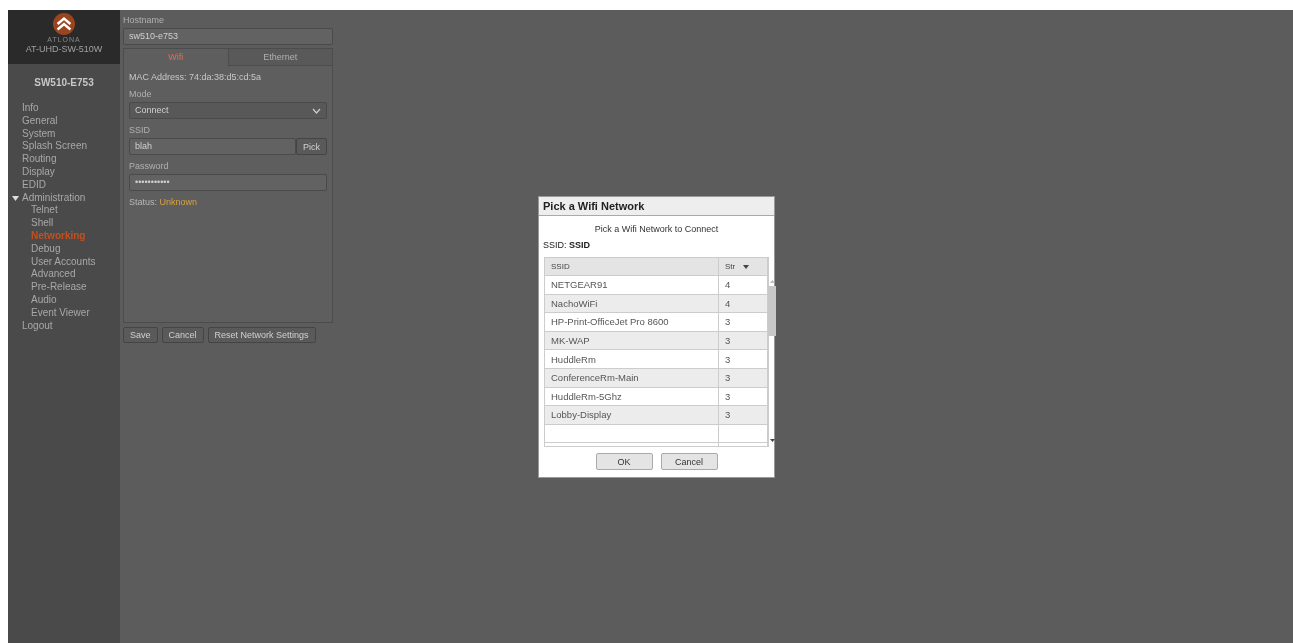  Describe the element at coordinates (40, 121) in the screenshot. I see `sidebar-item: General` at that location.